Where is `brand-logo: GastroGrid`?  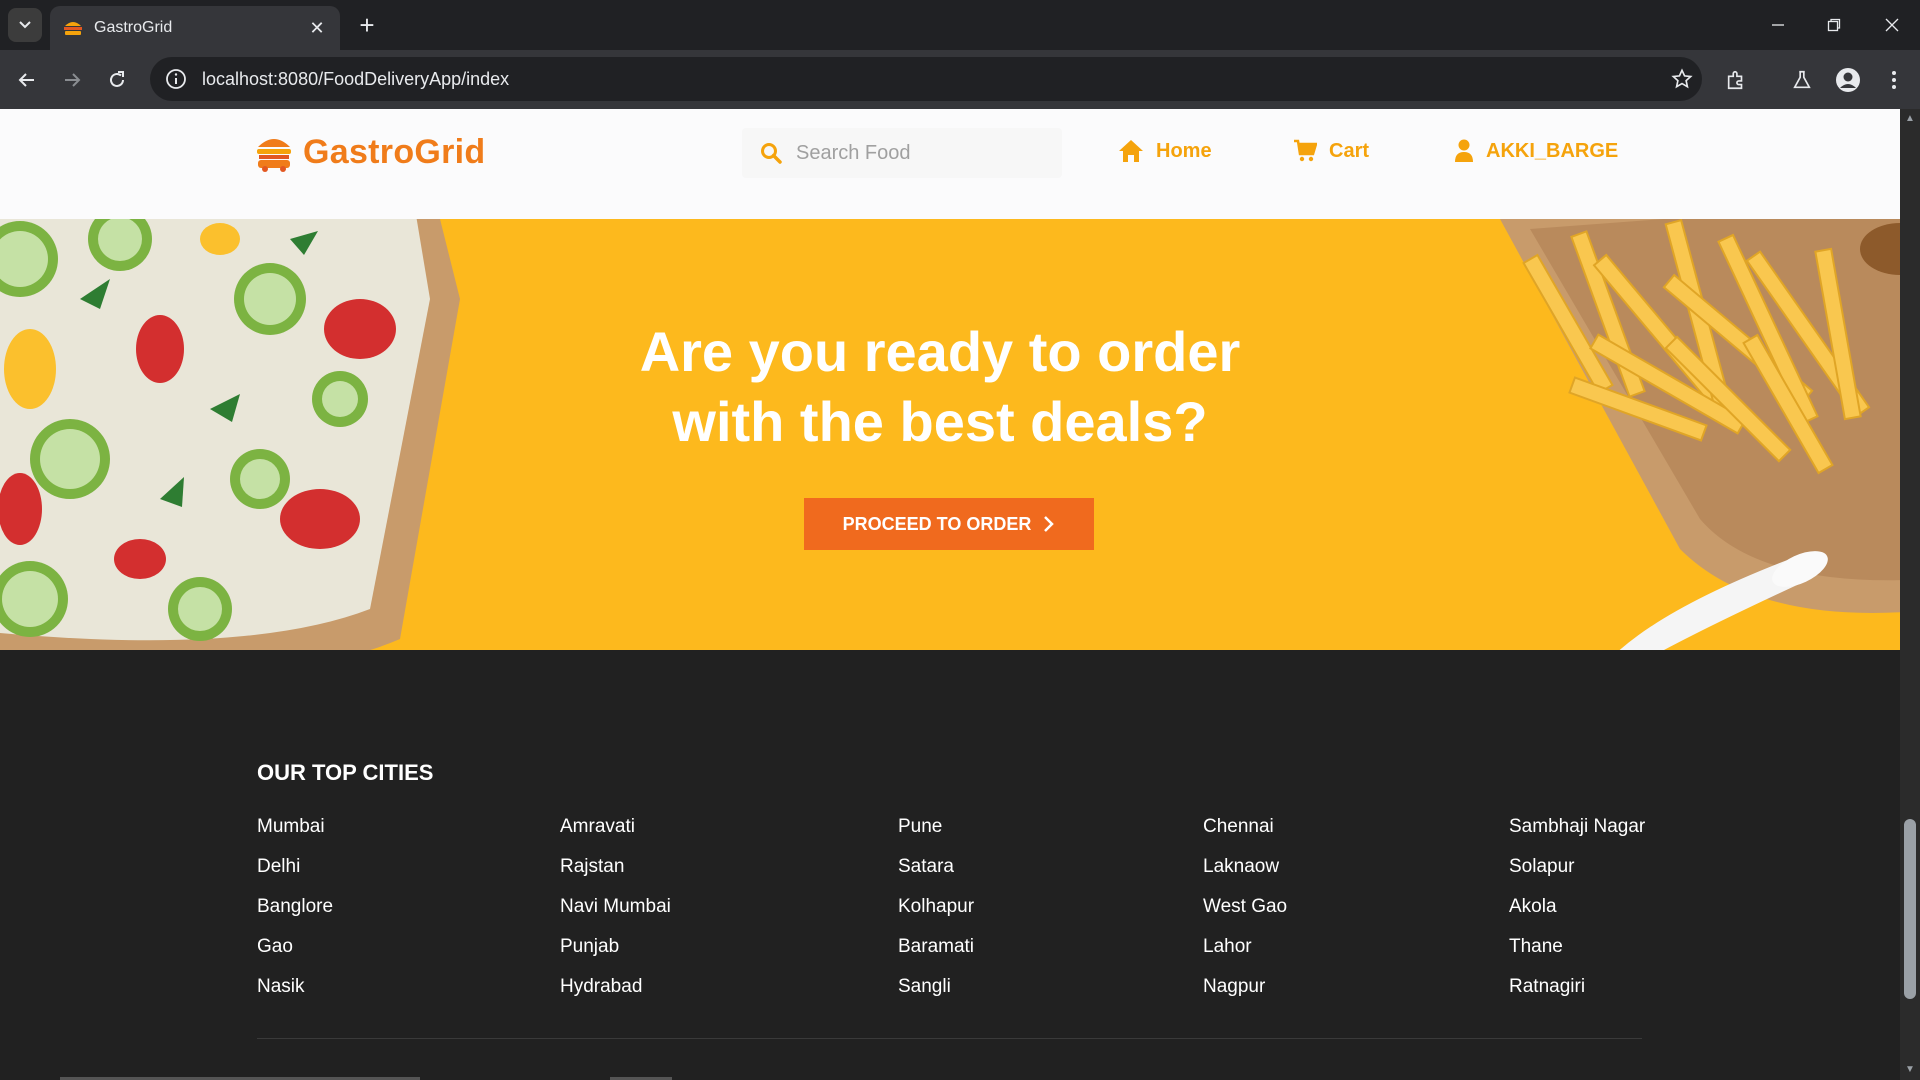 brand-logo: GastroGrid is located at coordinates (370, 152).